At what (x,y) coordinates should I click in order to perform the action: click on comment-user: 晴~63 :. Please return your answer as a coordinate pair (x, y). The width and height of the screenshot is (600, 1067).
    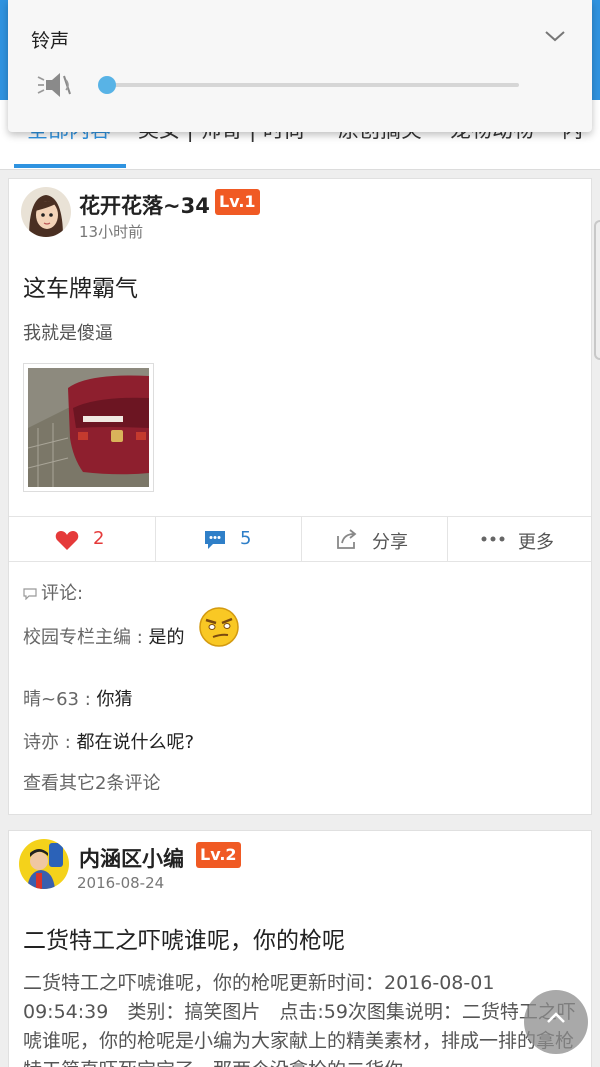
    Looking at the image, I should click on (60, 699).